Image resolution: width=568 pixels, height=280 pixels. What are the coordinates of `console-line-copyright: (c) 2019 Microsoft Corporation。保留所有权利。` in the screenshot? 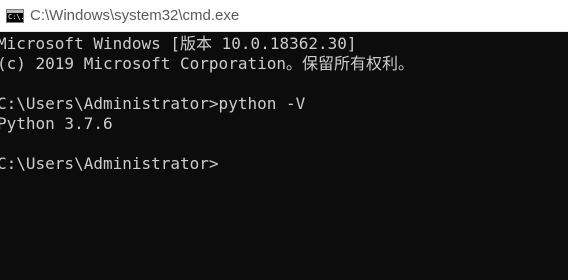 It's located at (207, 63).